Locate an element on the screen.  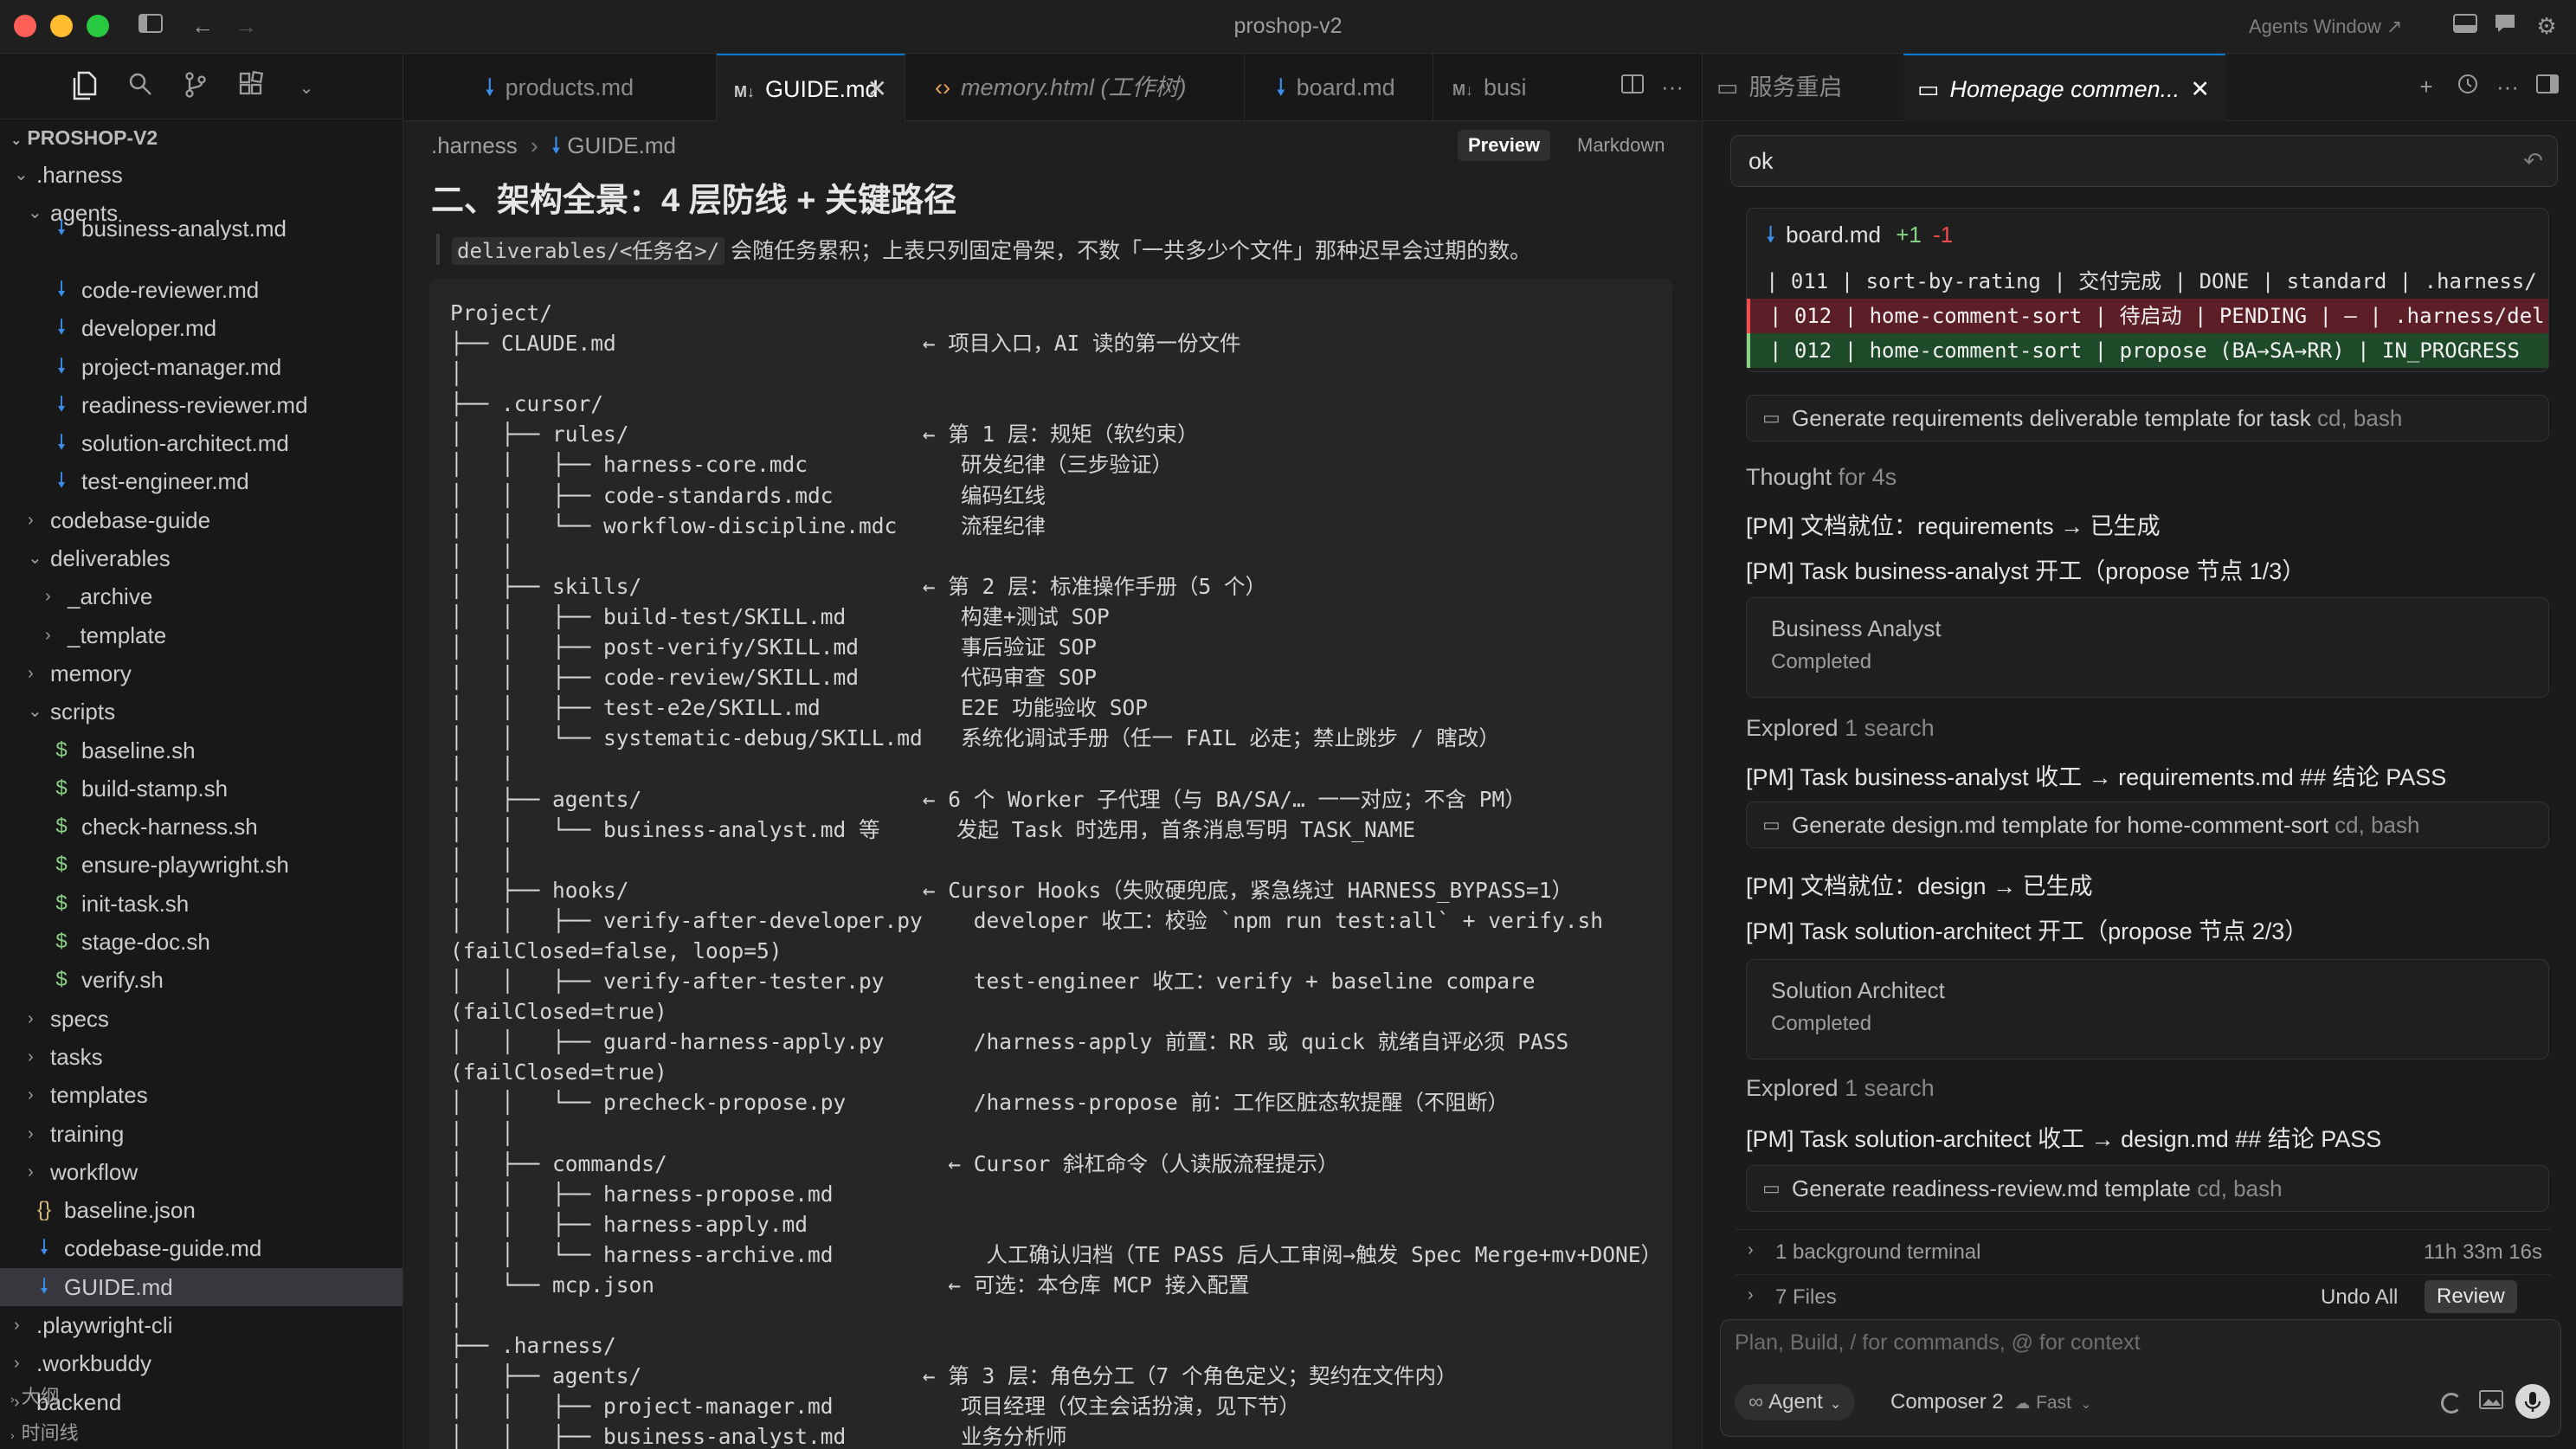
shell-file-icon: $ is located at coordinates (61, 941).